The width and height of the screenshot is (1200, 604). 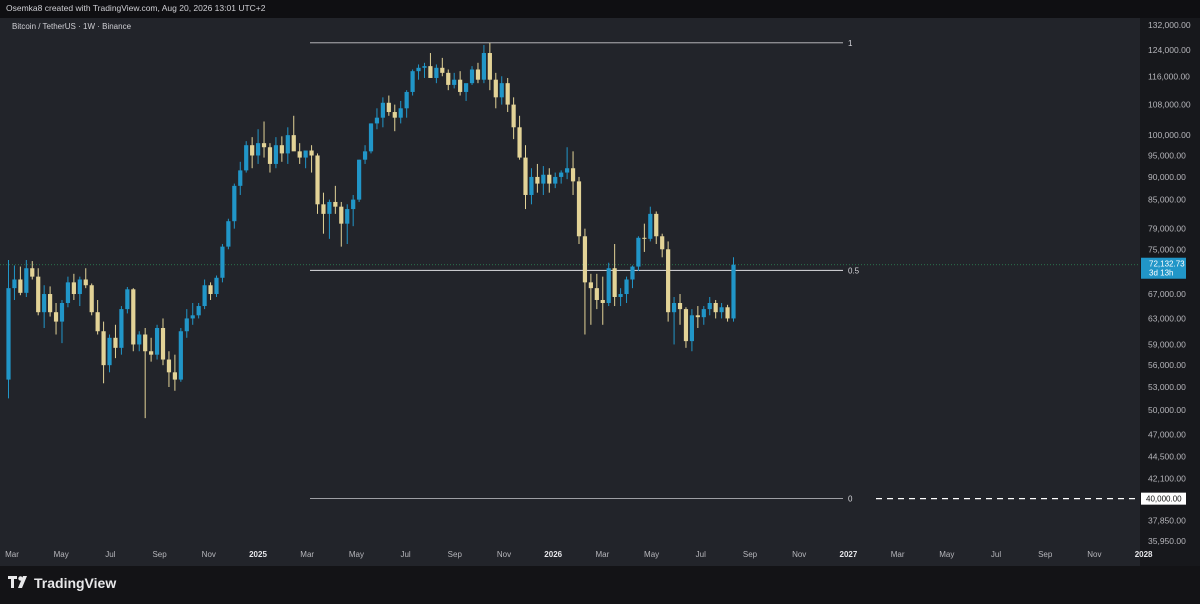 What do you see at coordinates (854, 270) in the screenshot?
I see `fib-label: 0.5` at bounding box center [854, 270].